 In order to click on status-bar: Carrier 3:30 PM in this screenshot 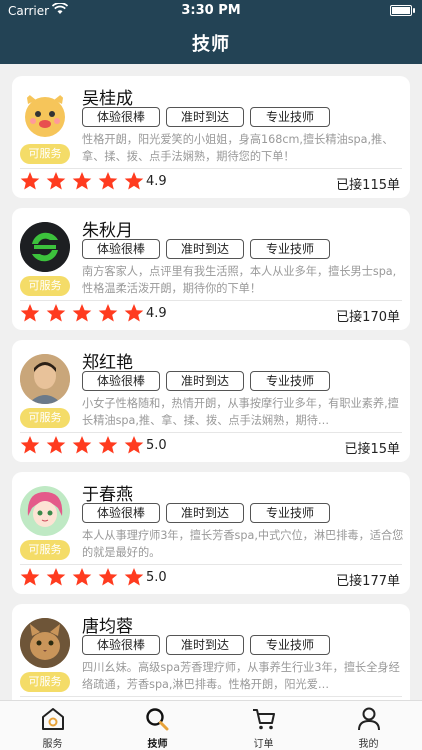, I will do `click(211, 11)`.